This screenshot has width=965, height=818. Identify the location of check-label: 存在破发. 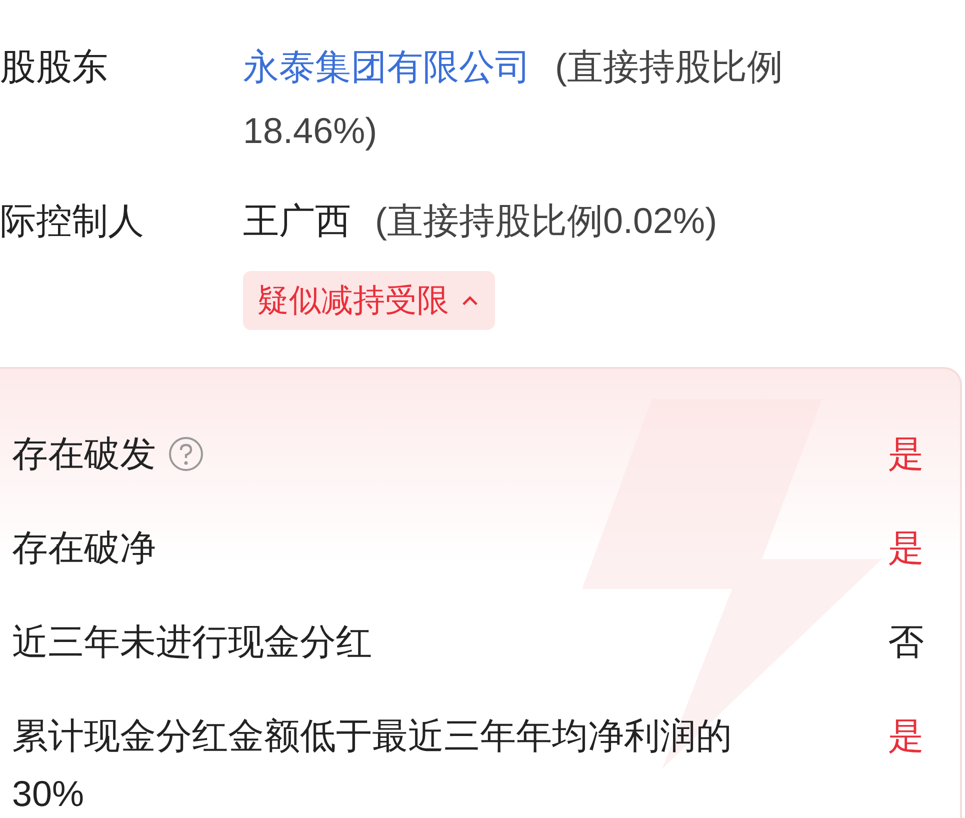
(84, 454).